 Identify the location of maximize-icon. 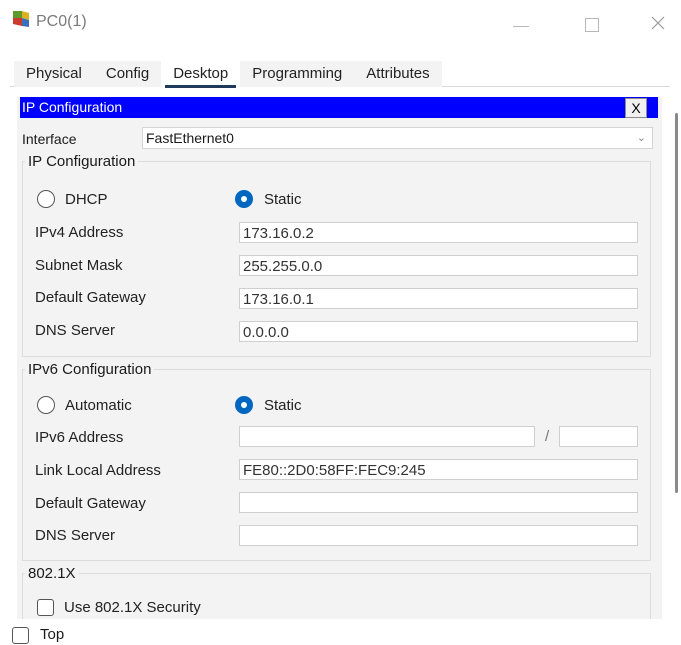
(592, 25).